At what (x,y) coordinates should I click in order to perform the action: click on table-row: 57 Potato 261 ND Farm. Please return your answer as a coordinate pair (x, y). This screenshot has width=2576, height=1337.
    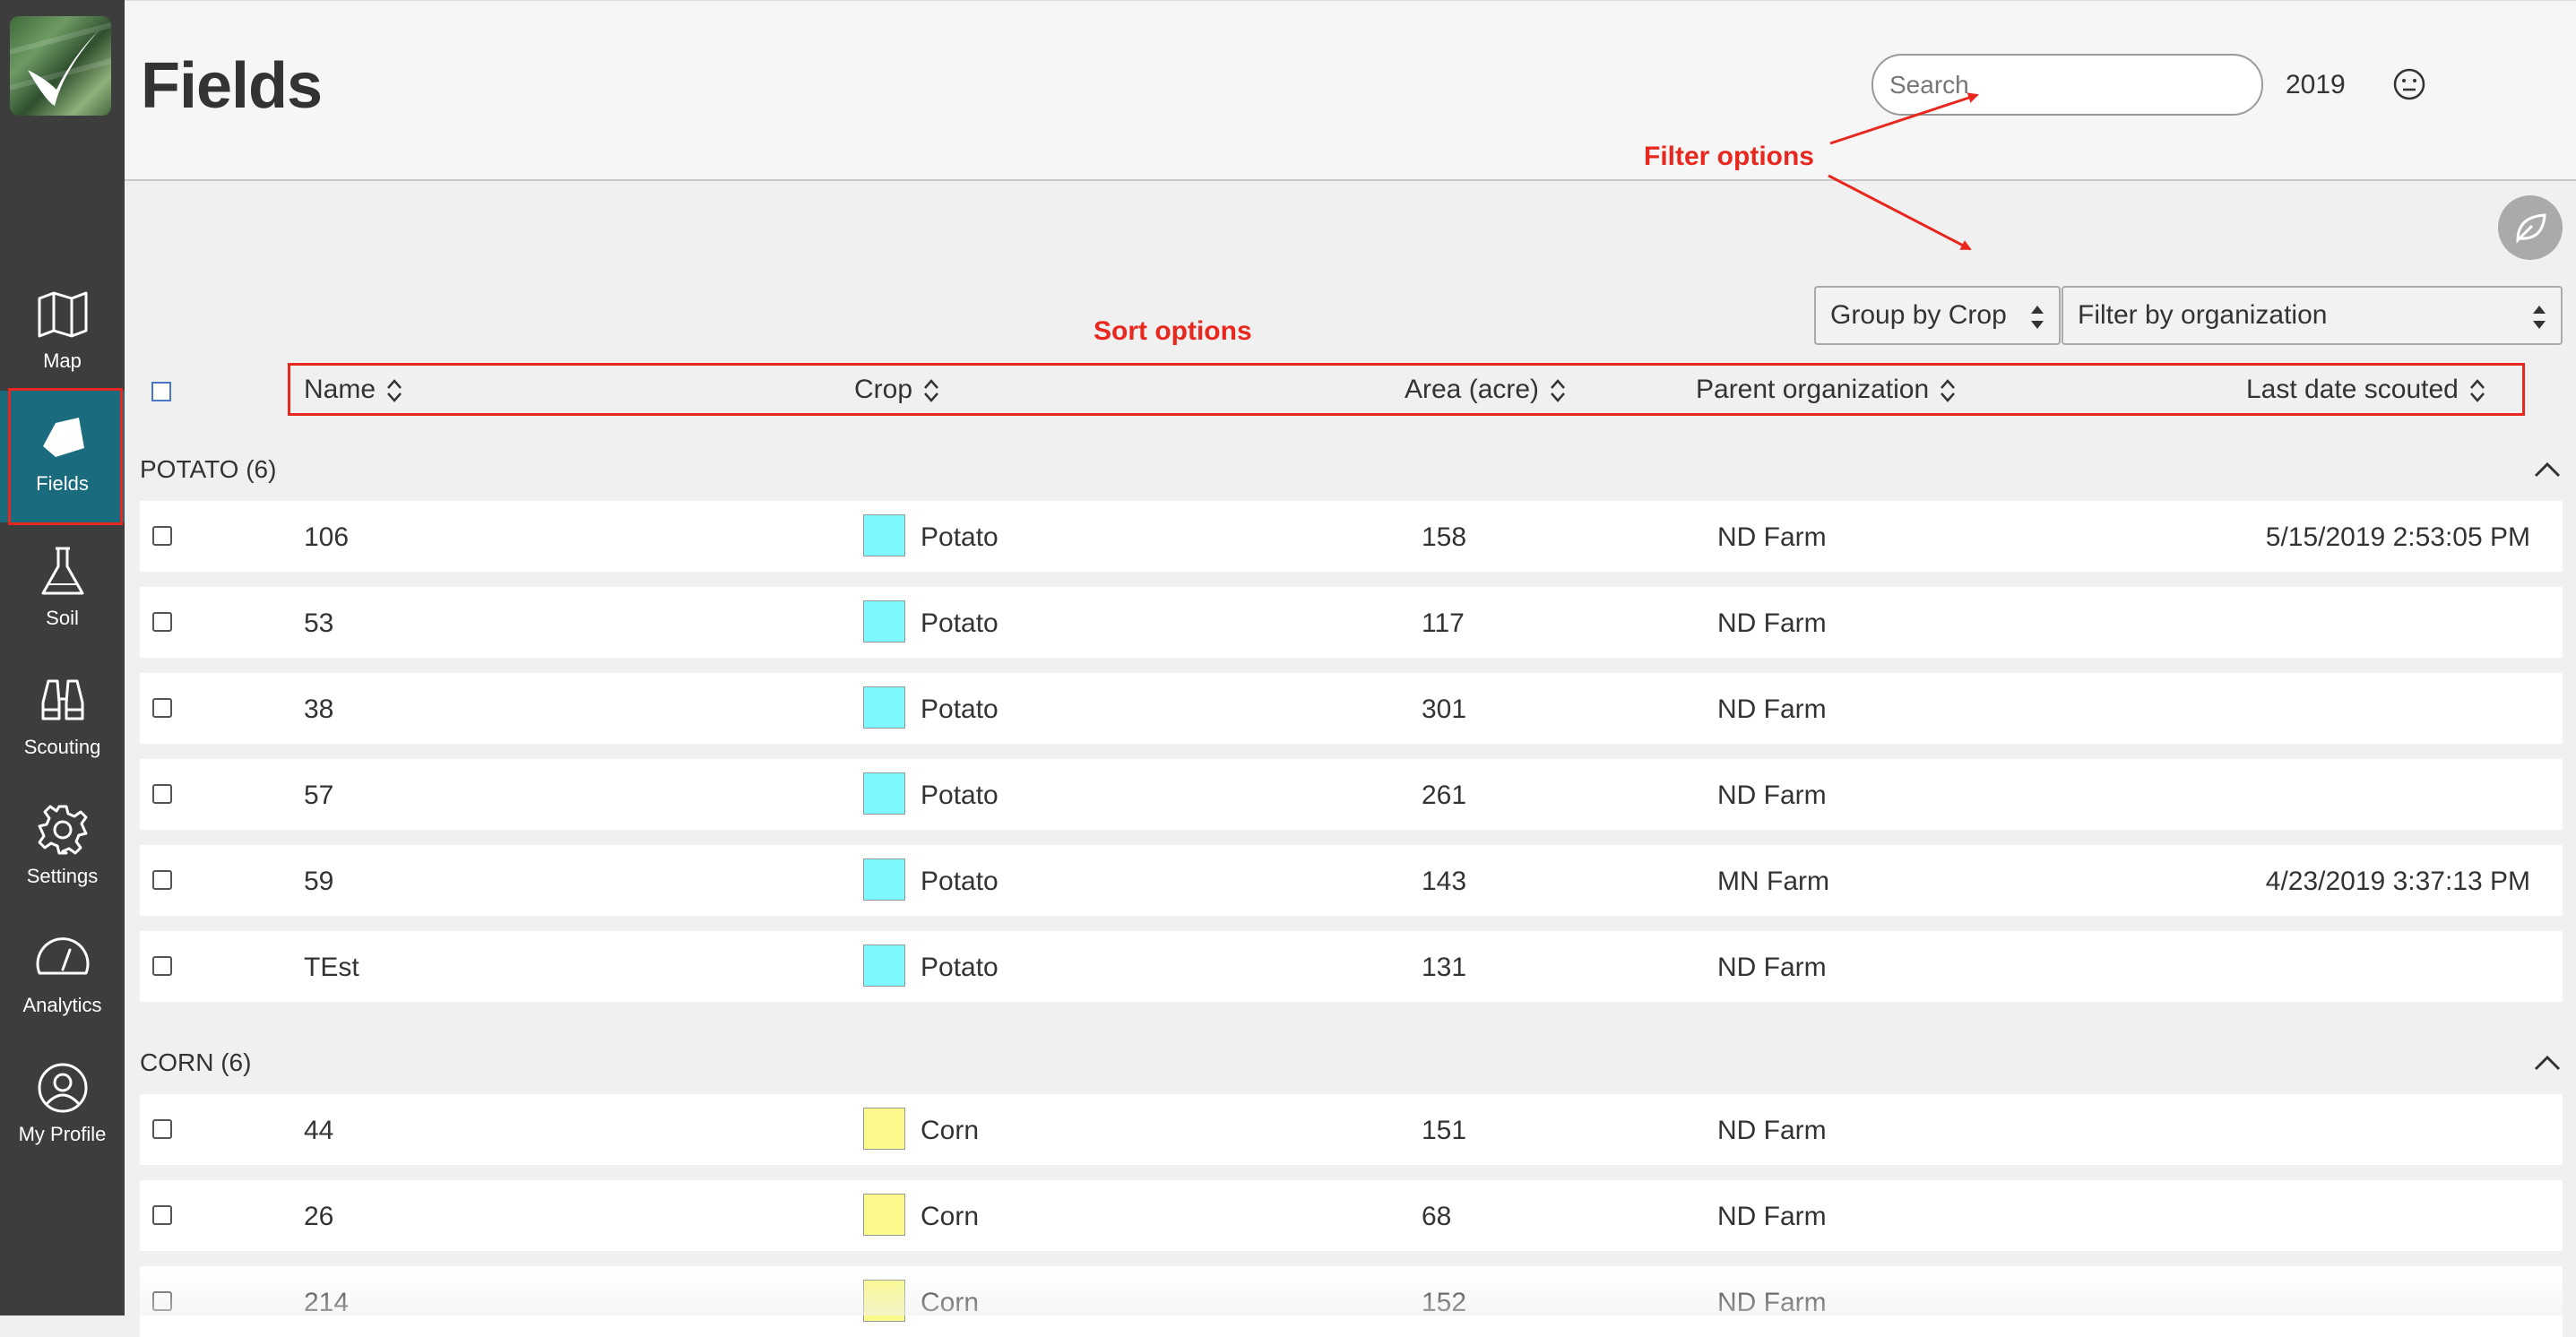
    Looking at the image, I should click on (1351, 795).